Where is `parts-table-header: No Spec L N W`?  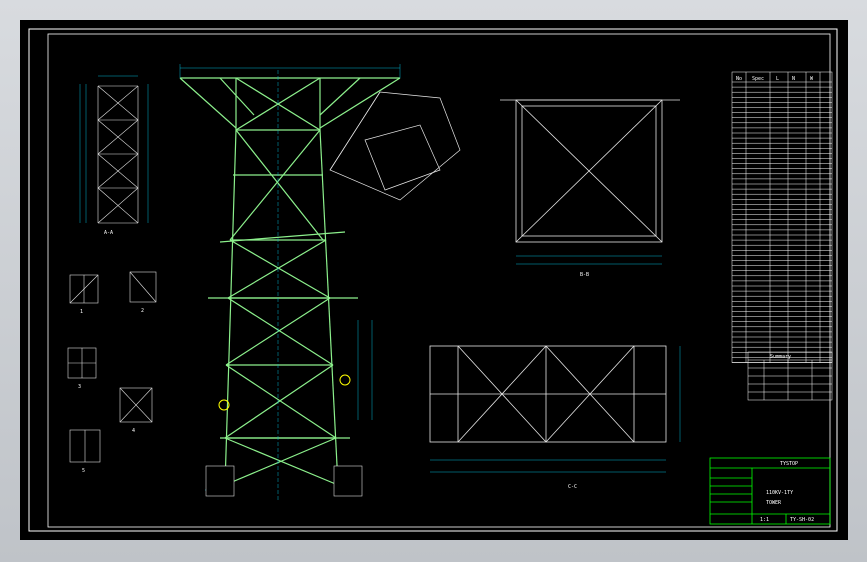
parts-table-header: No Spec L N W is located at coordinates (775, 79).